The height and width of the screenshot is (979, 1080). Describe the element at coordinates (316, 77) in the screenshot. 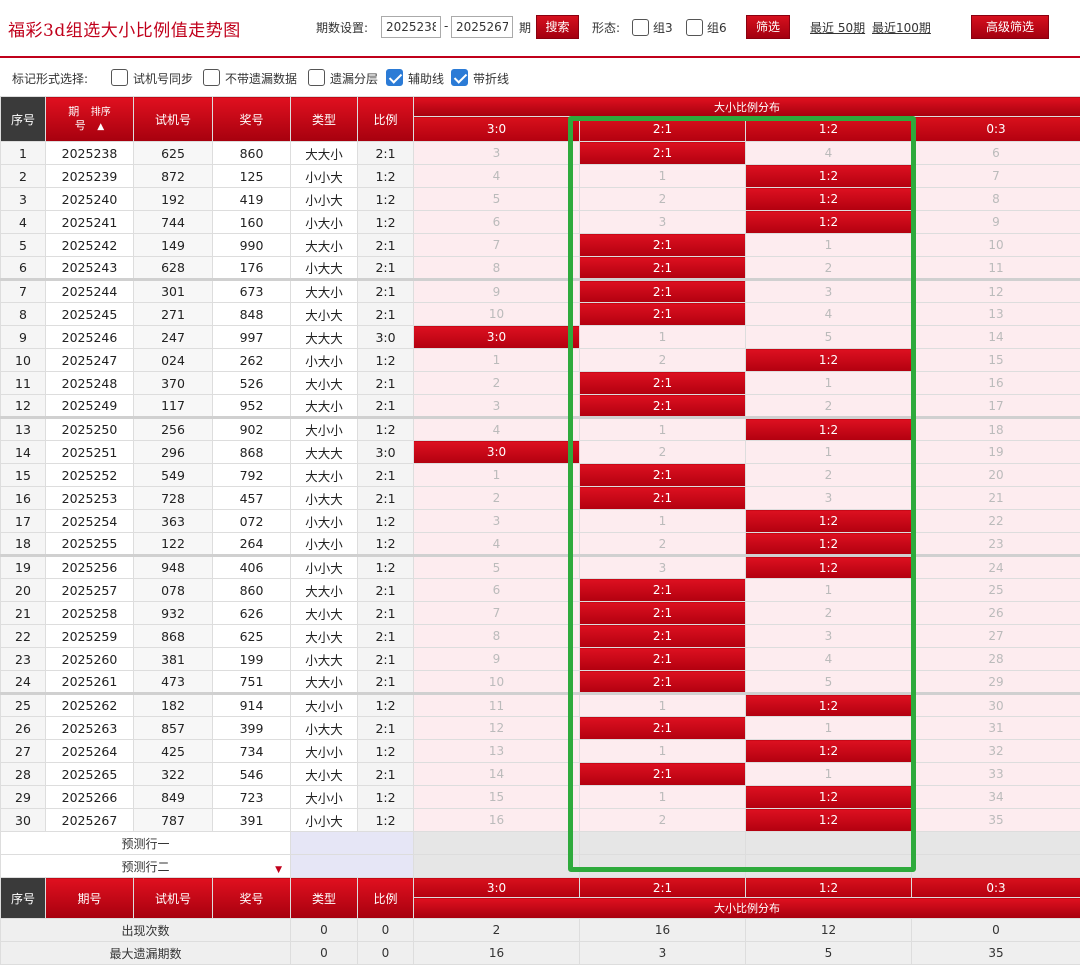

I see `option-checkbox-missing-layer` at that location.